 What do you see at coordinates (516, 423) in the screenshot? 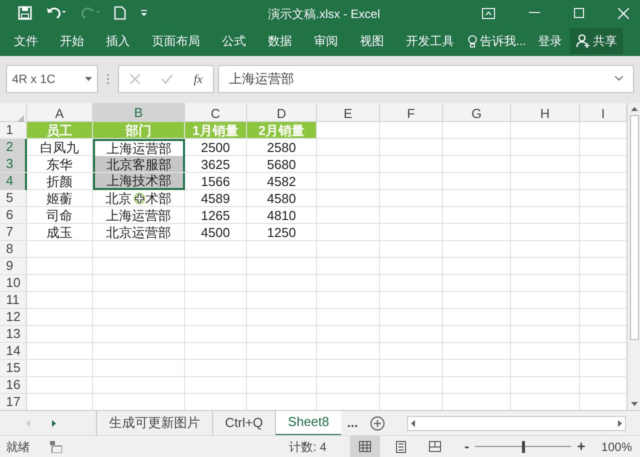
I see `horizontal-scrollbar` at bounding box center [516, 423].